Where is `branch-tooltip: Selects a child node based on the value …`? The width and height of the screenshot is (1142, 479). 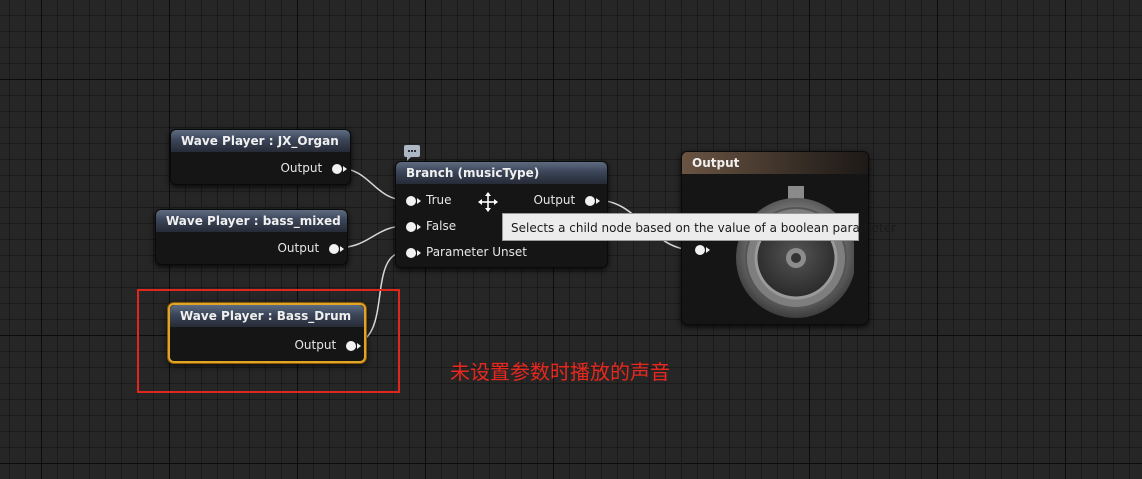 branch-tooltip: Selects a child node based on the value … is located at coordinates (699, 227).